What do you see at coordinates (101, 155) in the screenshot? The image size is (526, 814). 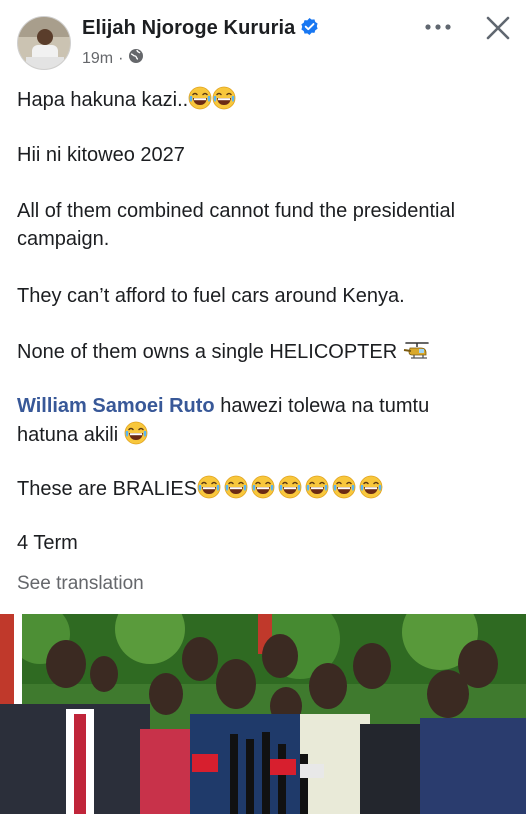 I see `post-line-2: Hii ni kitoweo 2027` at bounding box center [101, 155].